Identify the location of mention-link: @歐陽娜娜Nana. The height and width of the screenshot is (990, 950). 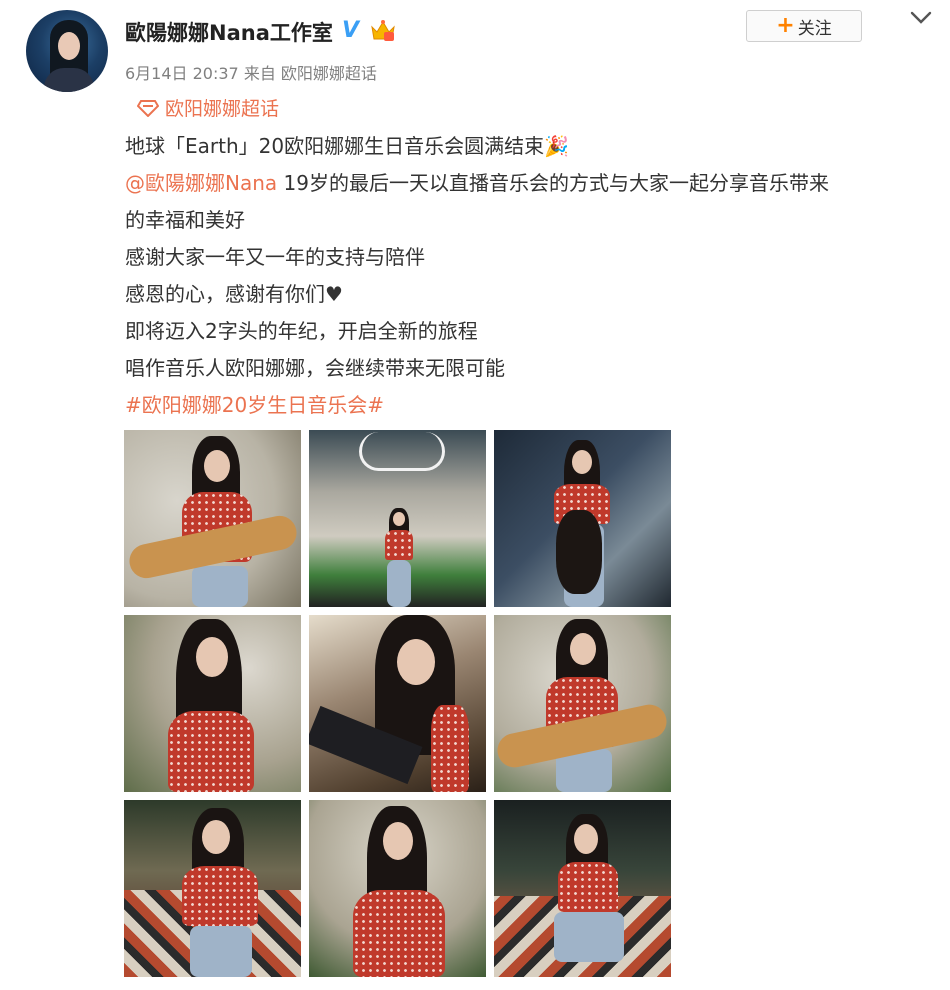
(201, 183).